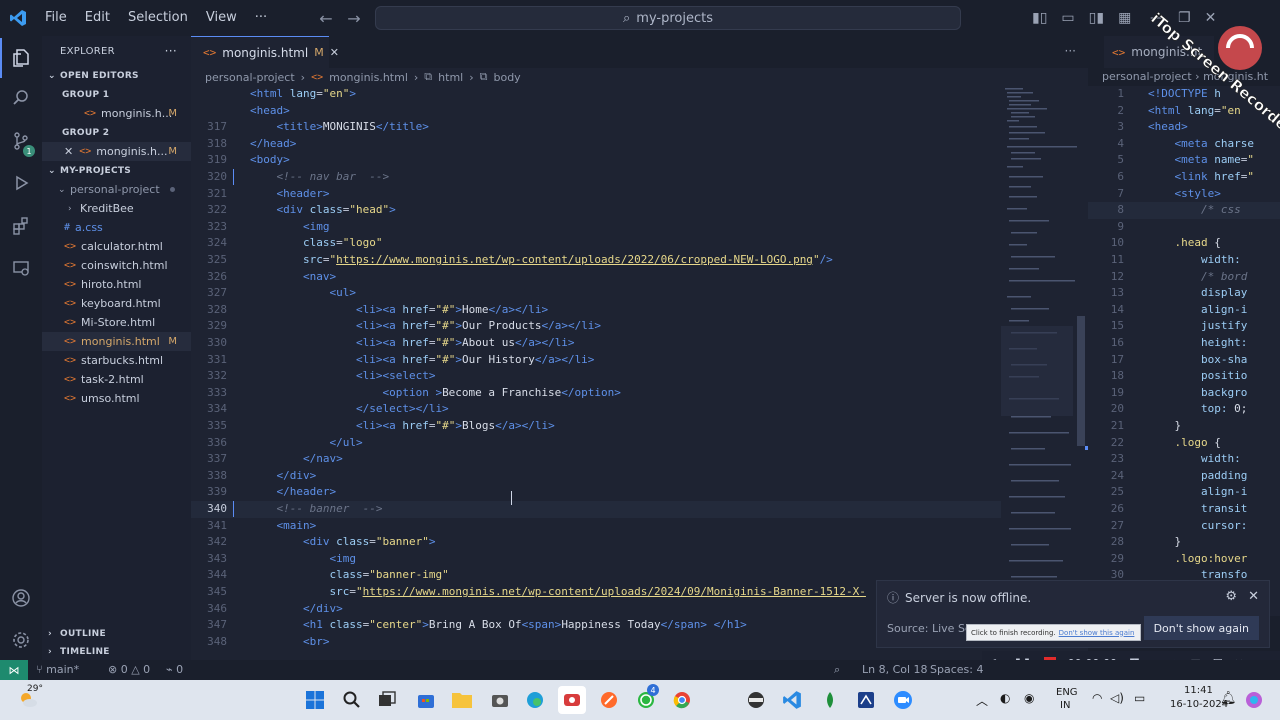  I want to click on task-view-icon, so click(387, 700).